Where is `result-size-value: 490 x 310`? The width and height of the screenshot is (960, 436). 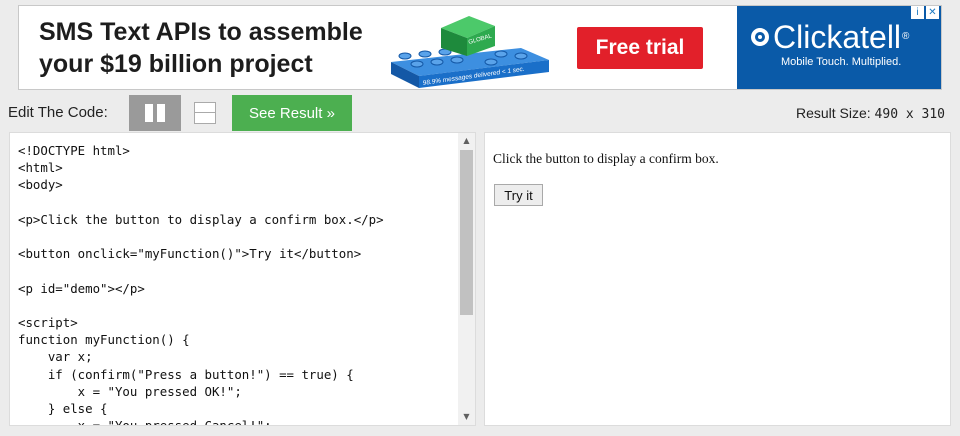 result-size-value: 490 x 310 is located at coordinates (909, 114).